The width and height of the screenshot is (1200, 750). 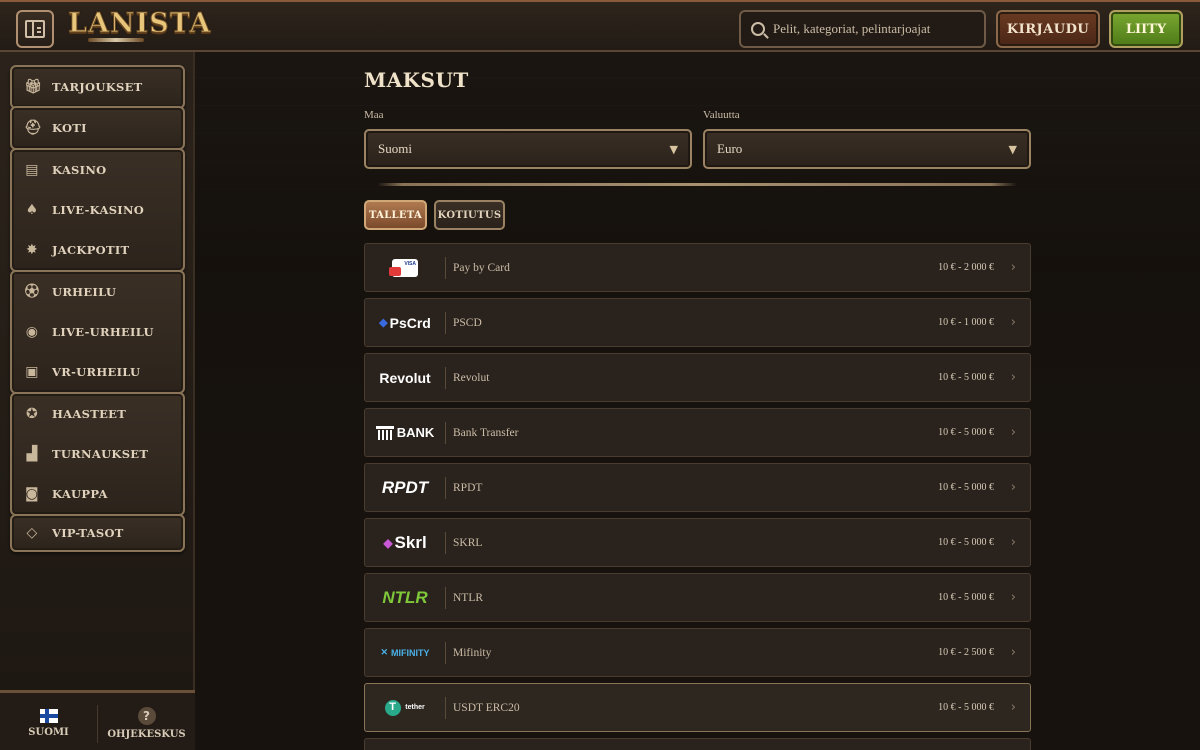 I want to click on gift-icon: 🎁︎, so click(x=33, y=87).